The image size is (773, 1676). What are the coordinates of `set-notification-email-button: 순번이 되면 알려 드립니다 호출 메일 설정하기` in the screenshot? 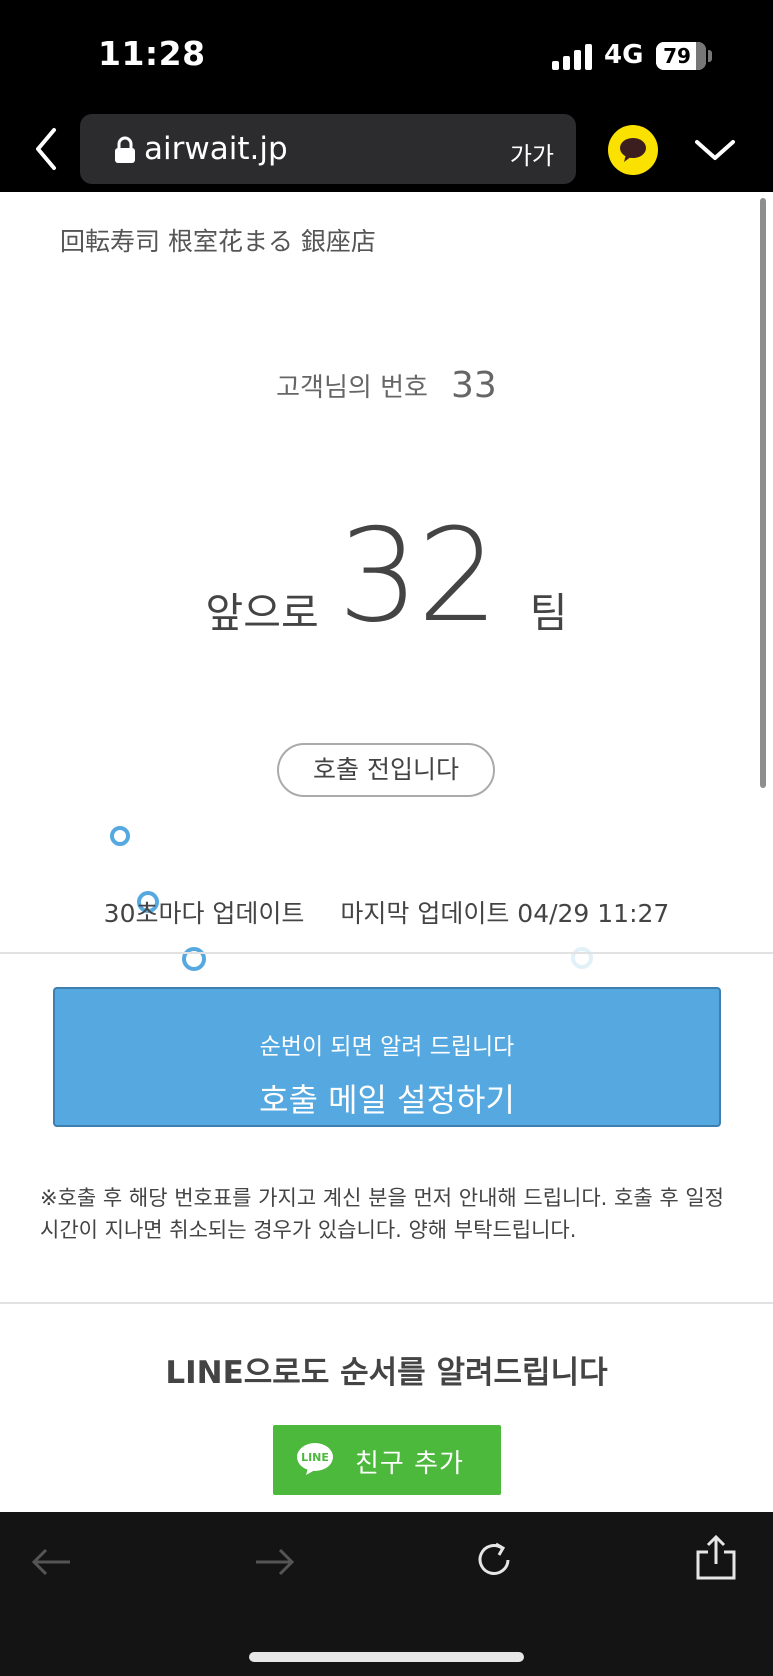 It's located at (387, 1057).